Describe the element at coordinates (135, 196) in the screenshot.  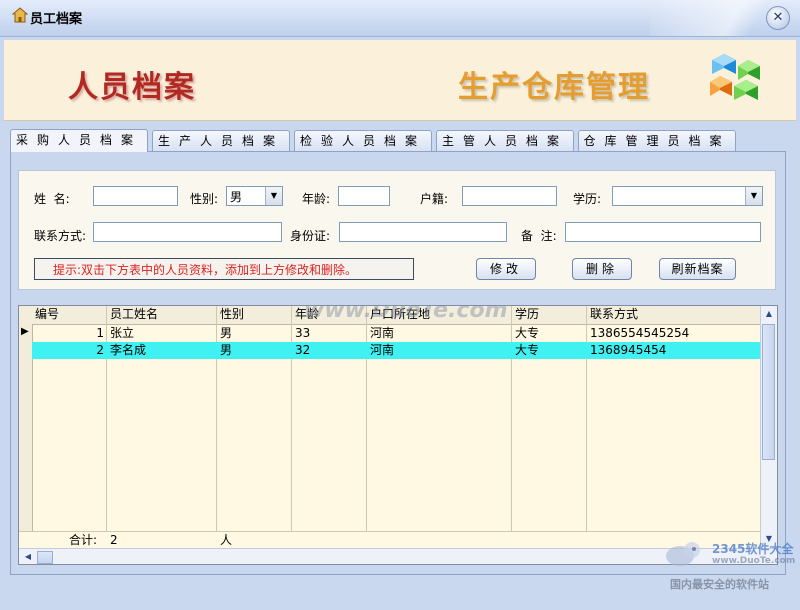
I see `name-field` at that location.